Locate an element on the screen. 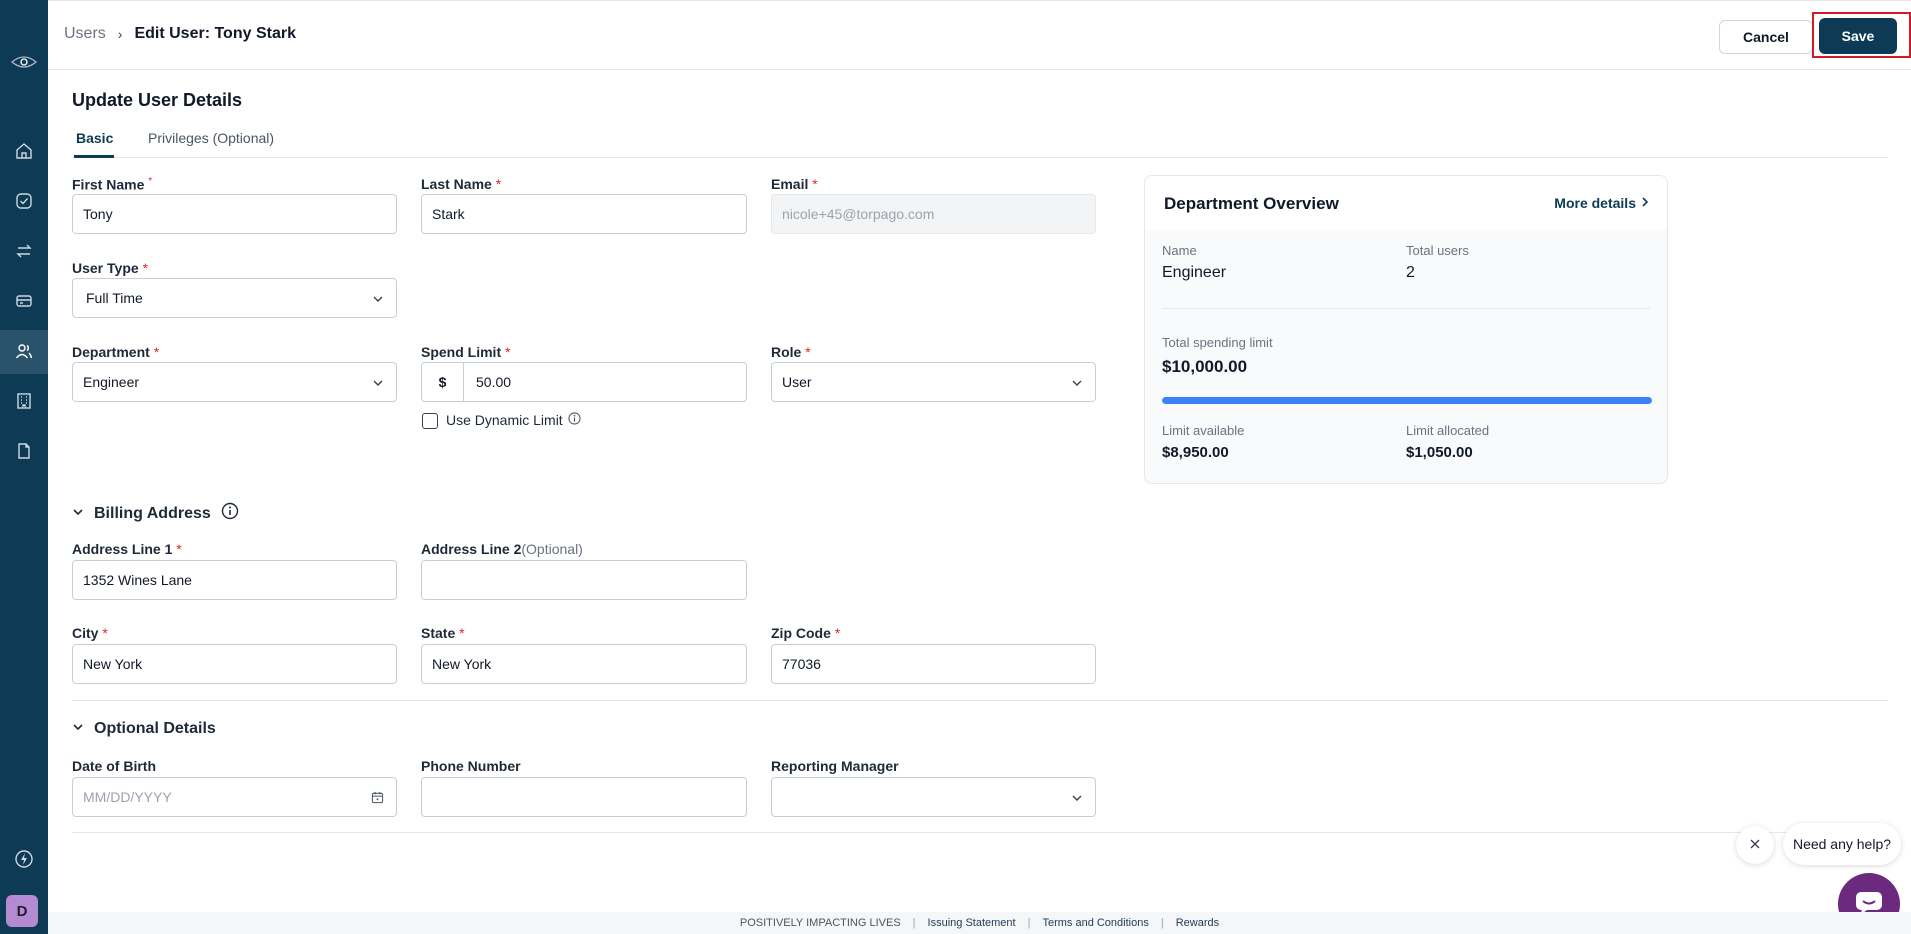 This screenshot has width=1911, height=934. breadcrumb-current: Edit User: Tony Stark is located at coordinates (215, 33).